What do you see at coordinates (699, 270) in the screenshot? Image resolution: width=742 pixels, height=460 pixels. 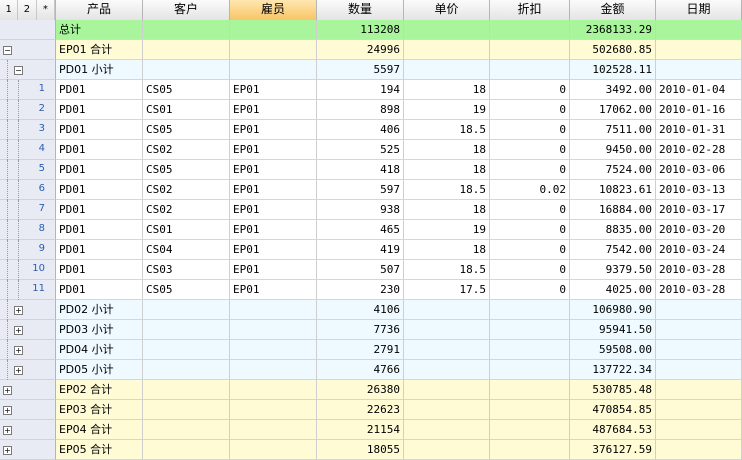 I see `cell-date: 2010-03-28` at bounding box center [699, 270].